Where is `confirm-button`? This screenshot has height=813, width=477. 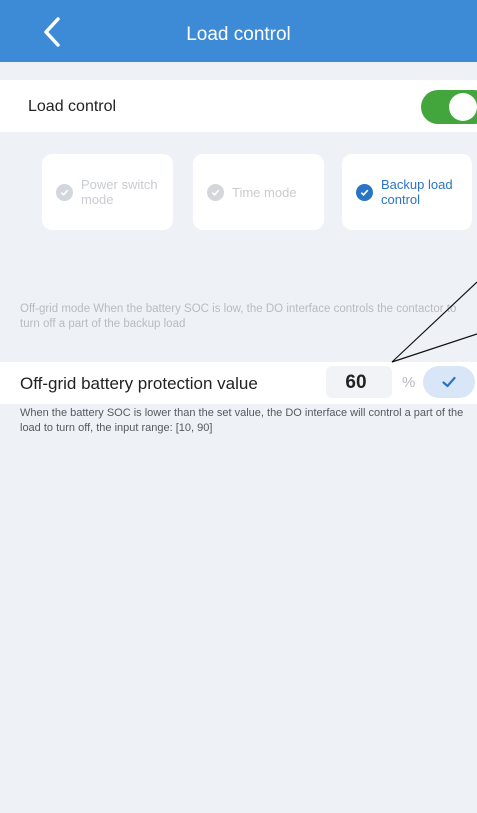 confirm-button is located at coordinates (449, 382).